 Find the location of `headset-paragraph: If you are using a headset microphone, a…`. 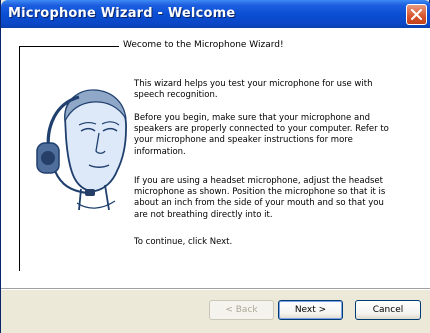

headset-paragraph: If you are using a headset microphone, a… is located at coordinates (260, 198).